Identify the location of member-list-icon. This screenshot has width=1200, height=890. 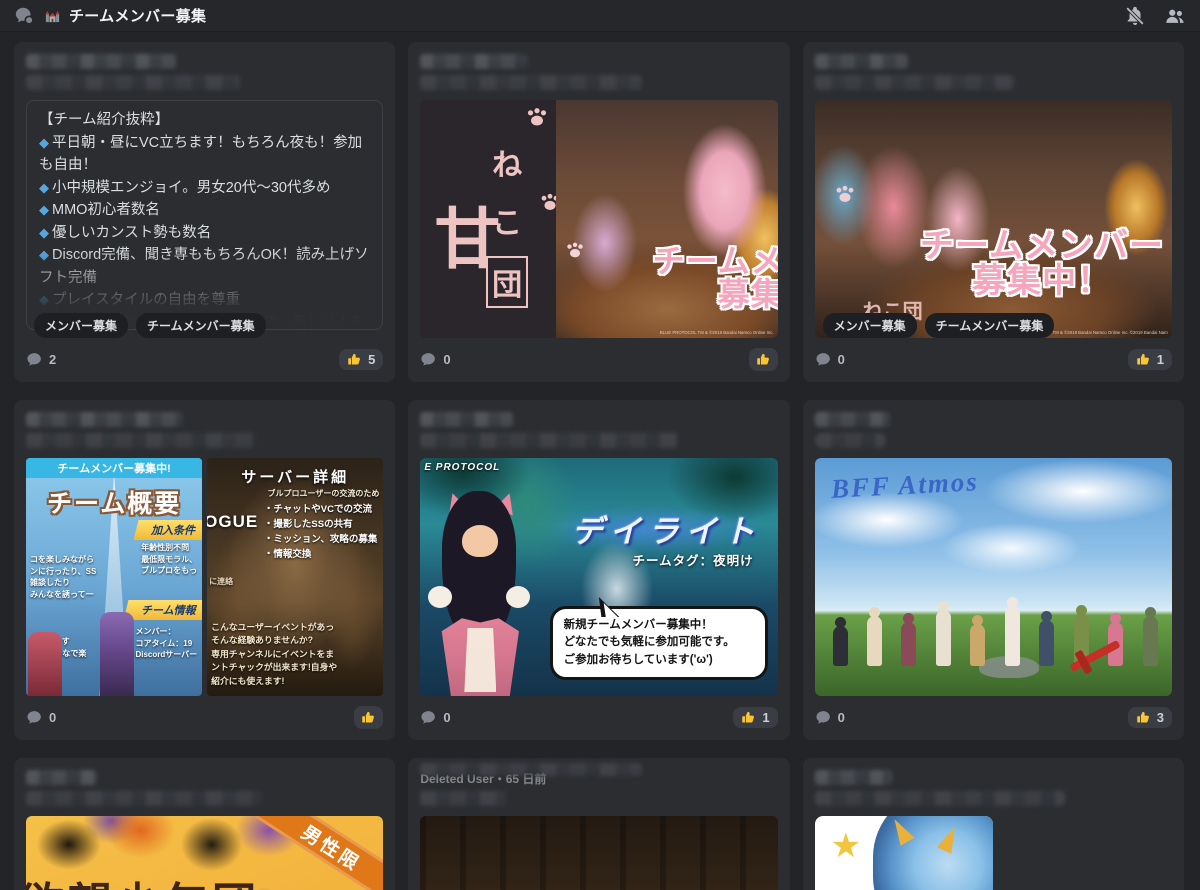
(1175, 16).